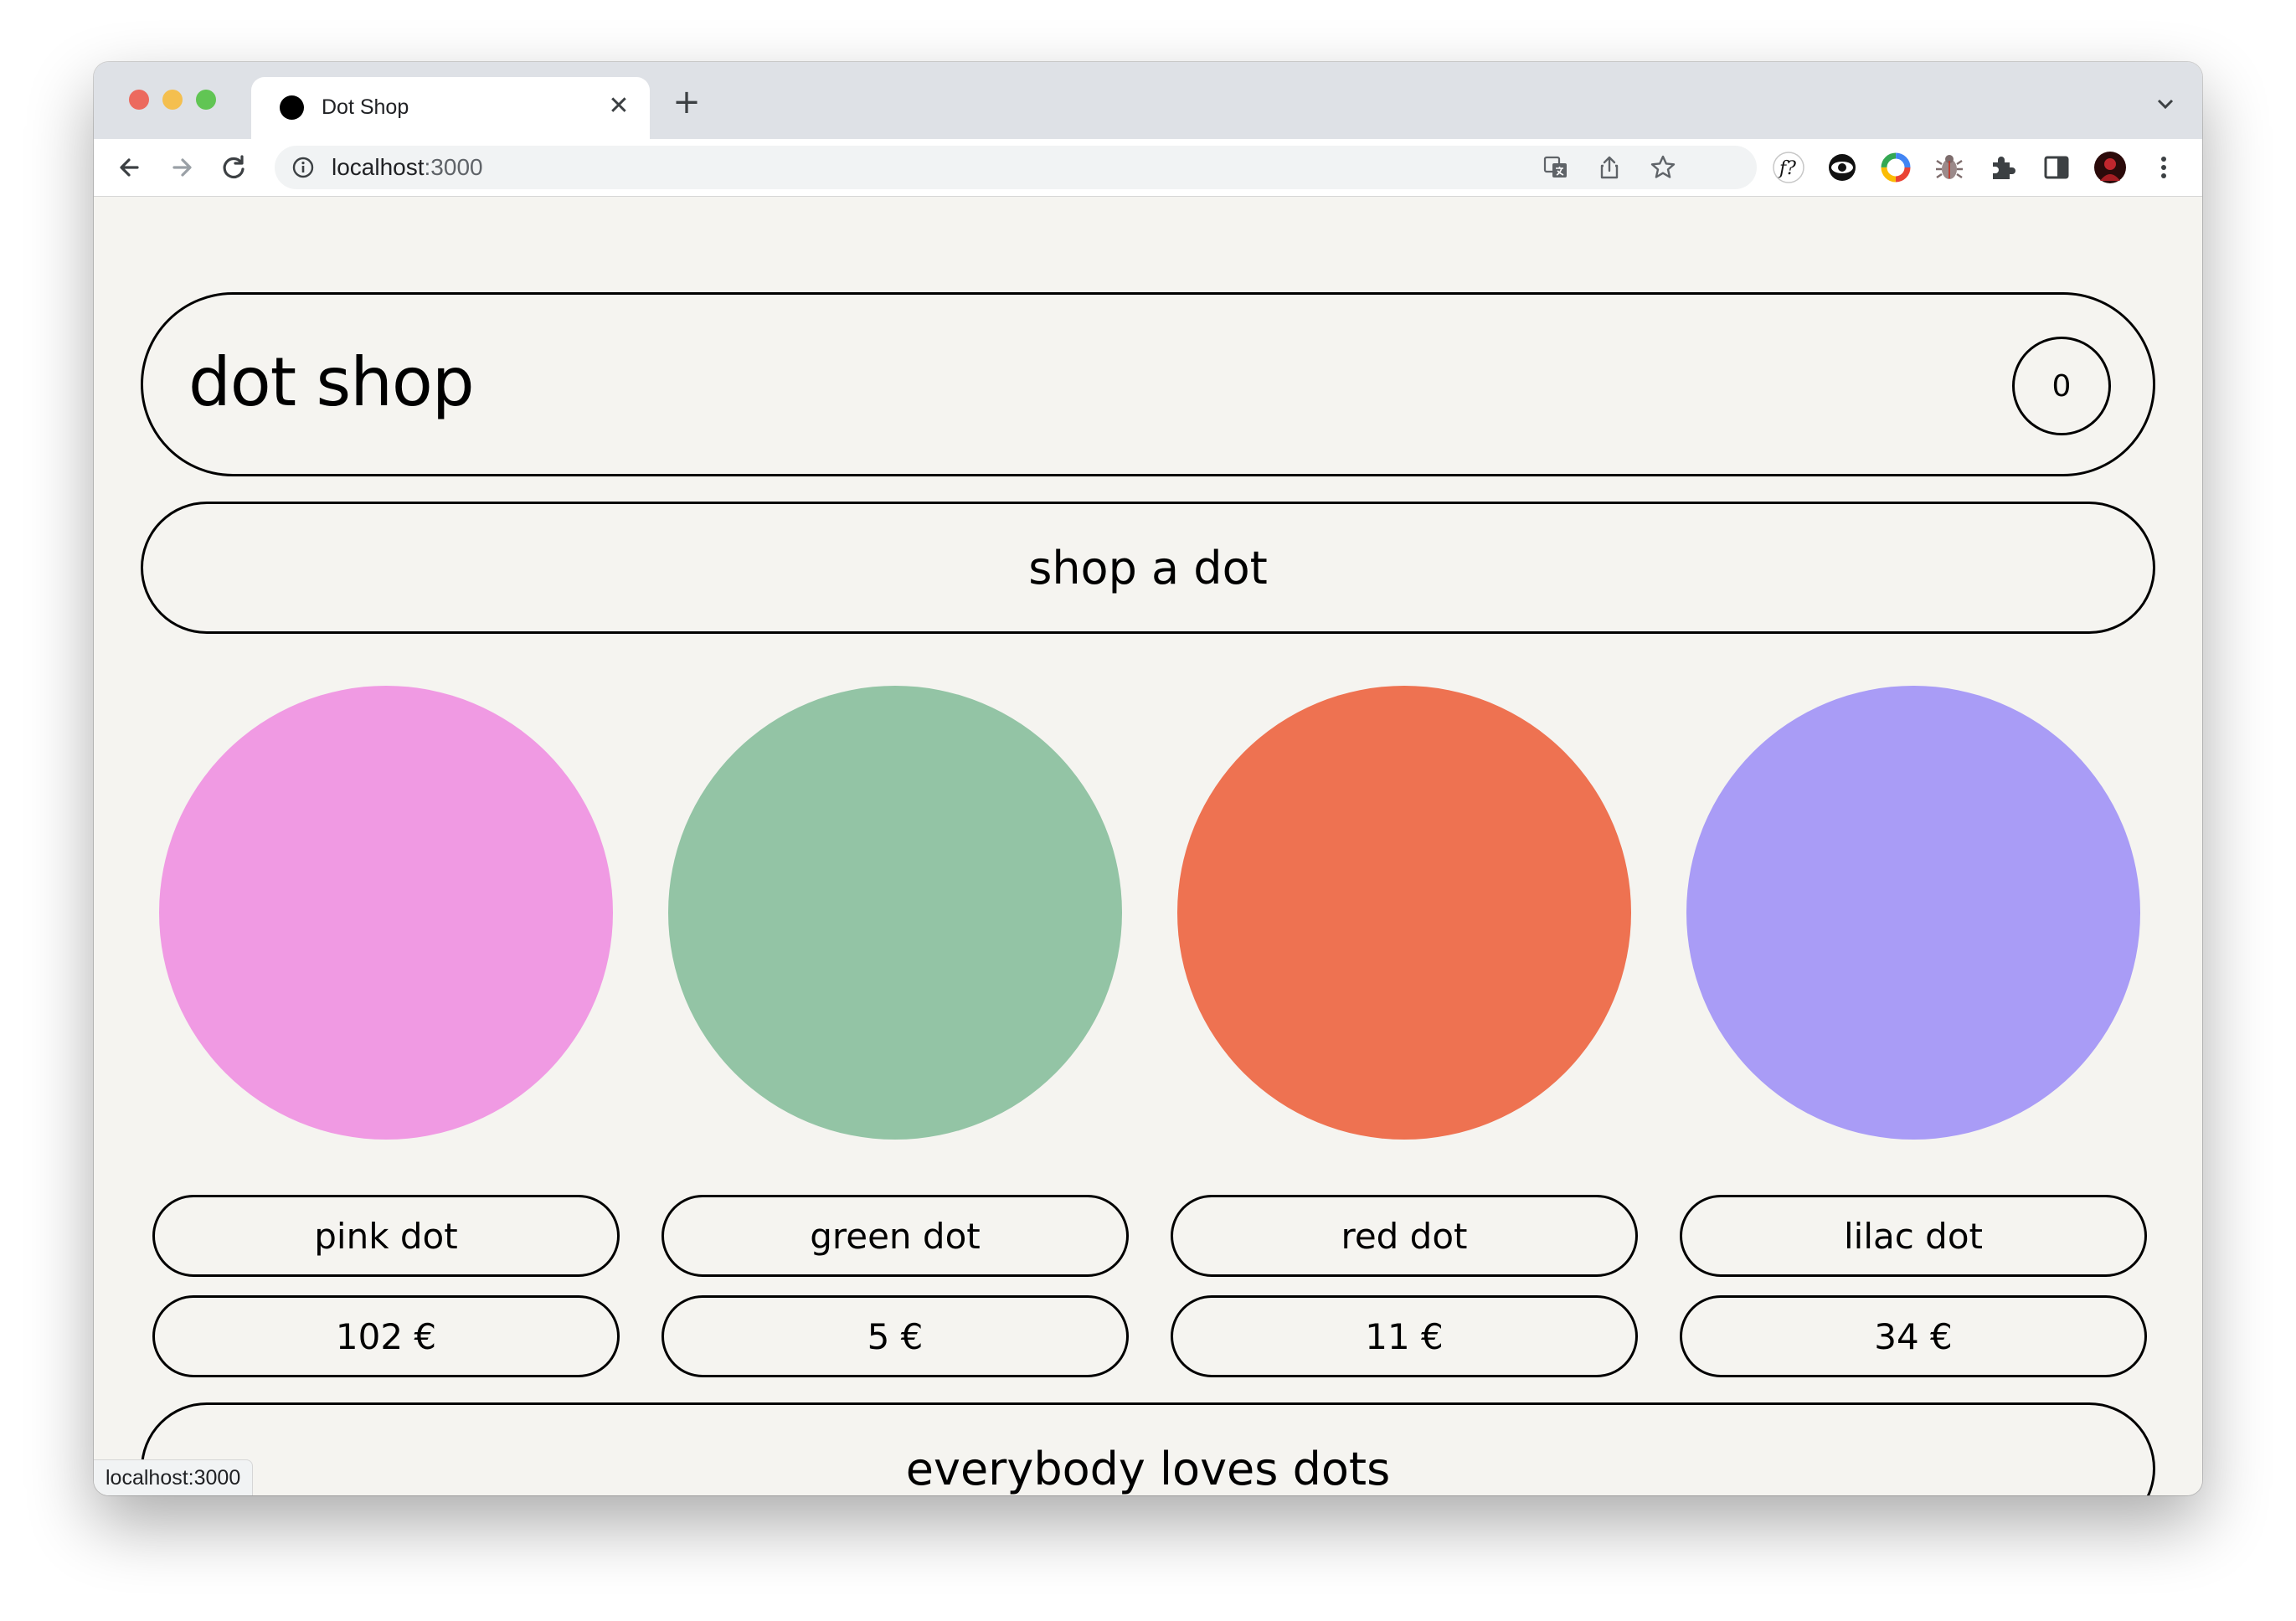 Image resolution: width=2296 pixels, height=1621 pixels. What do you see at coordinates (172, 100) in the screenshot?
I see `minimize-window-button` at bounding box center [172, 100].